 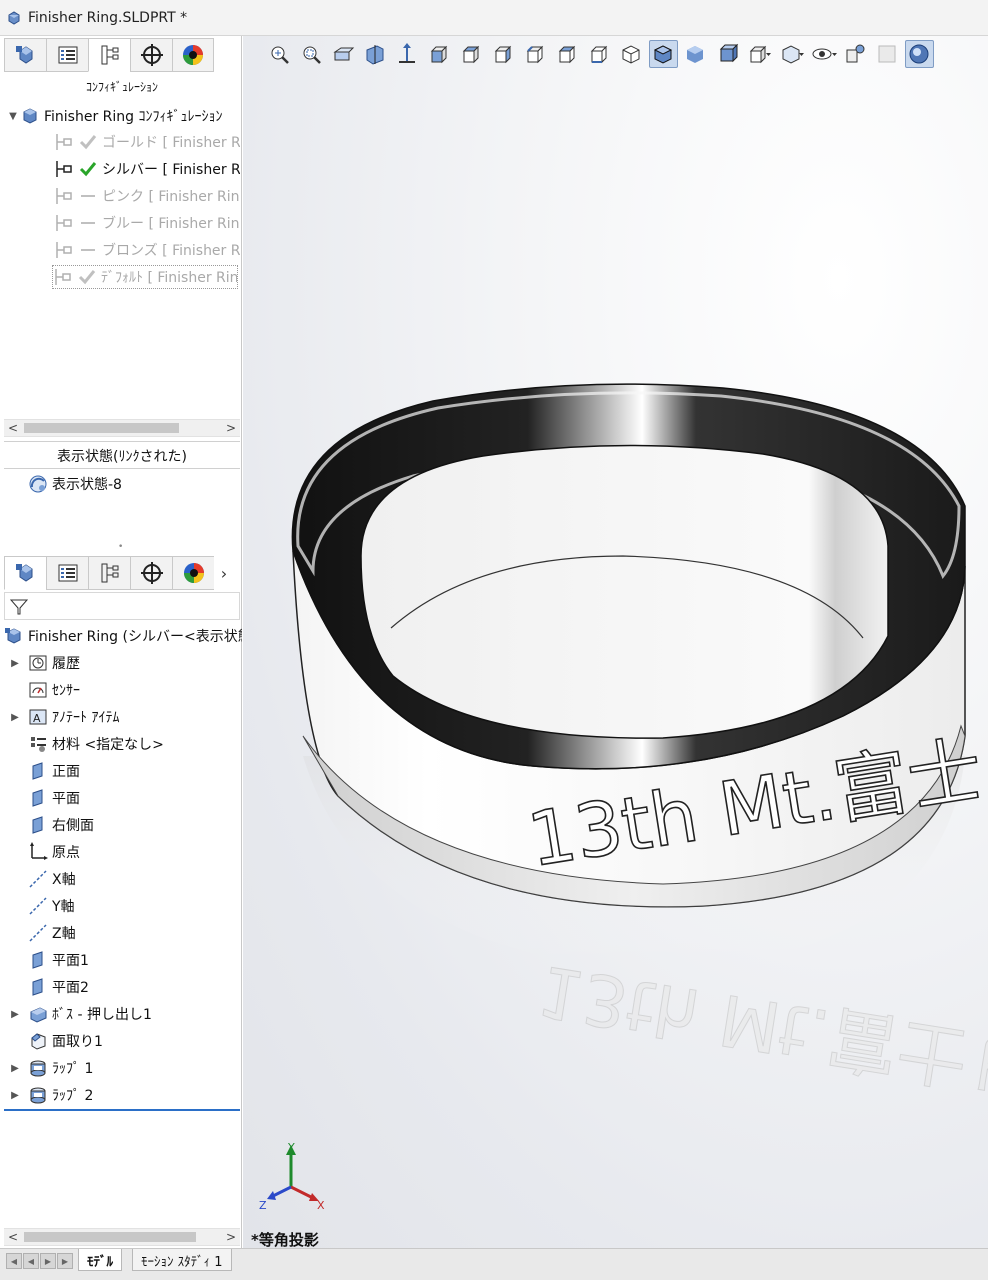 I want to click on divider, so click(x=122, y=468).